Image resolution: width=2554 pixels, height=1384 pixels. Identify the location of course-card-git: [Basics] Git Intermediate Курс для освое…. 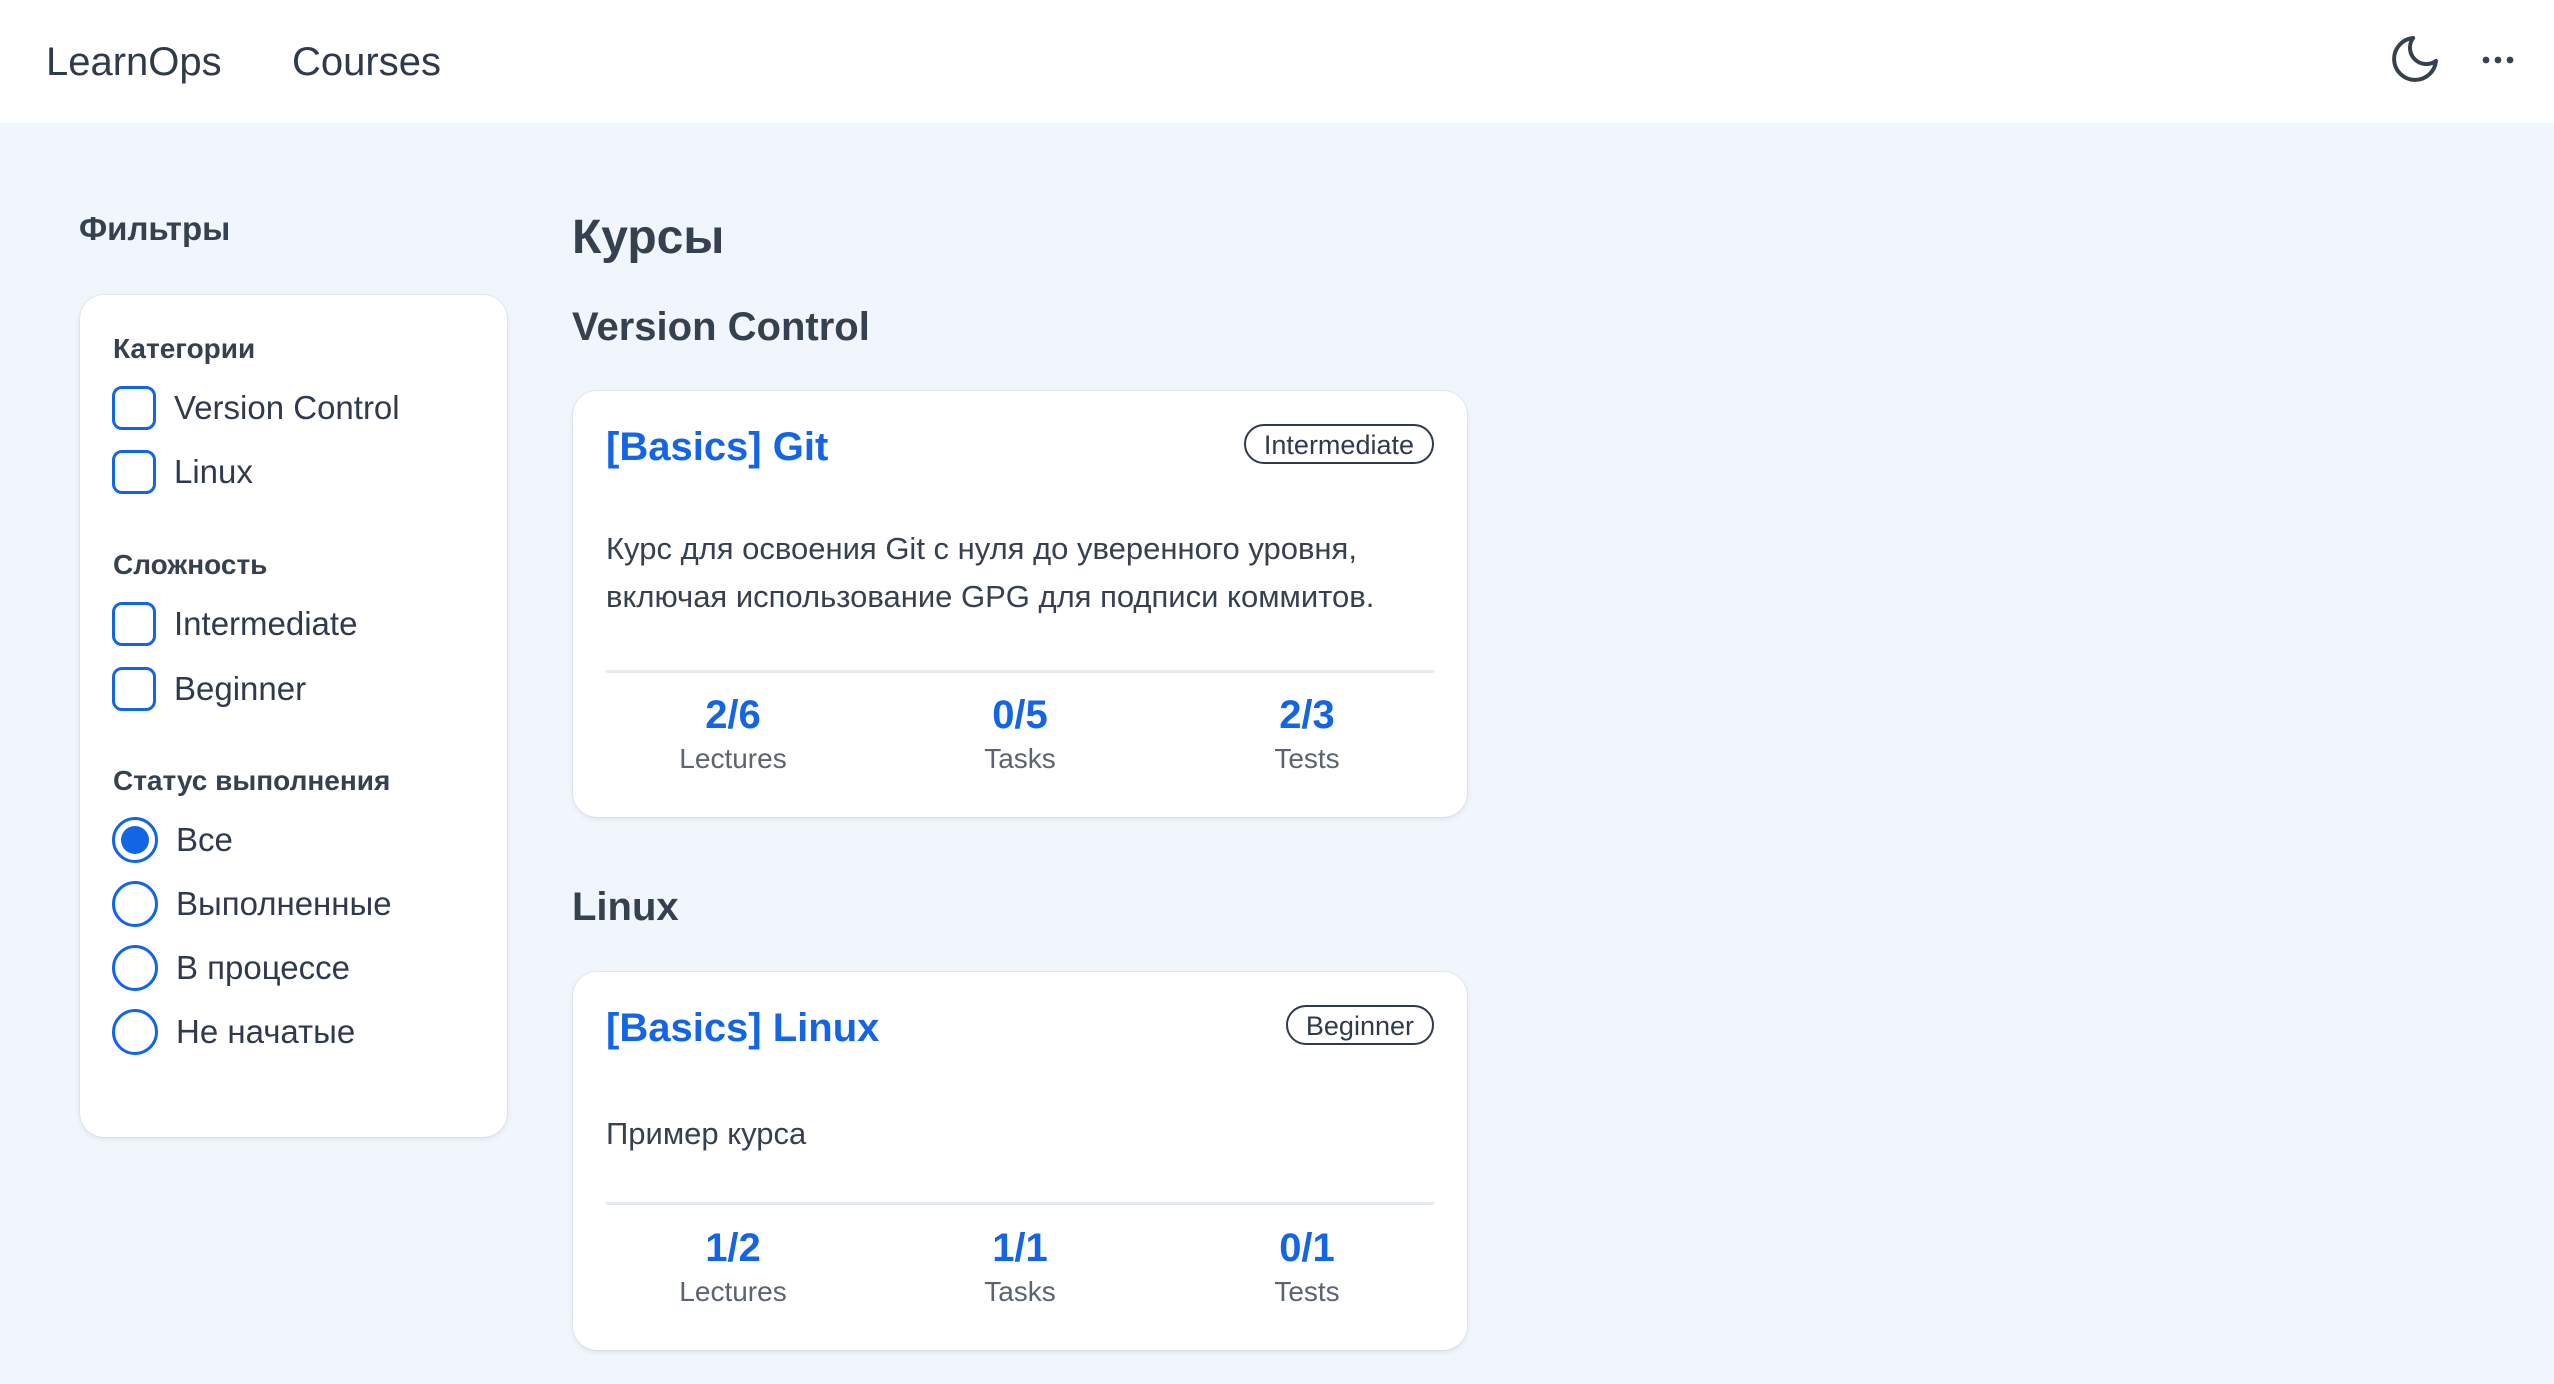
(1020, 604).